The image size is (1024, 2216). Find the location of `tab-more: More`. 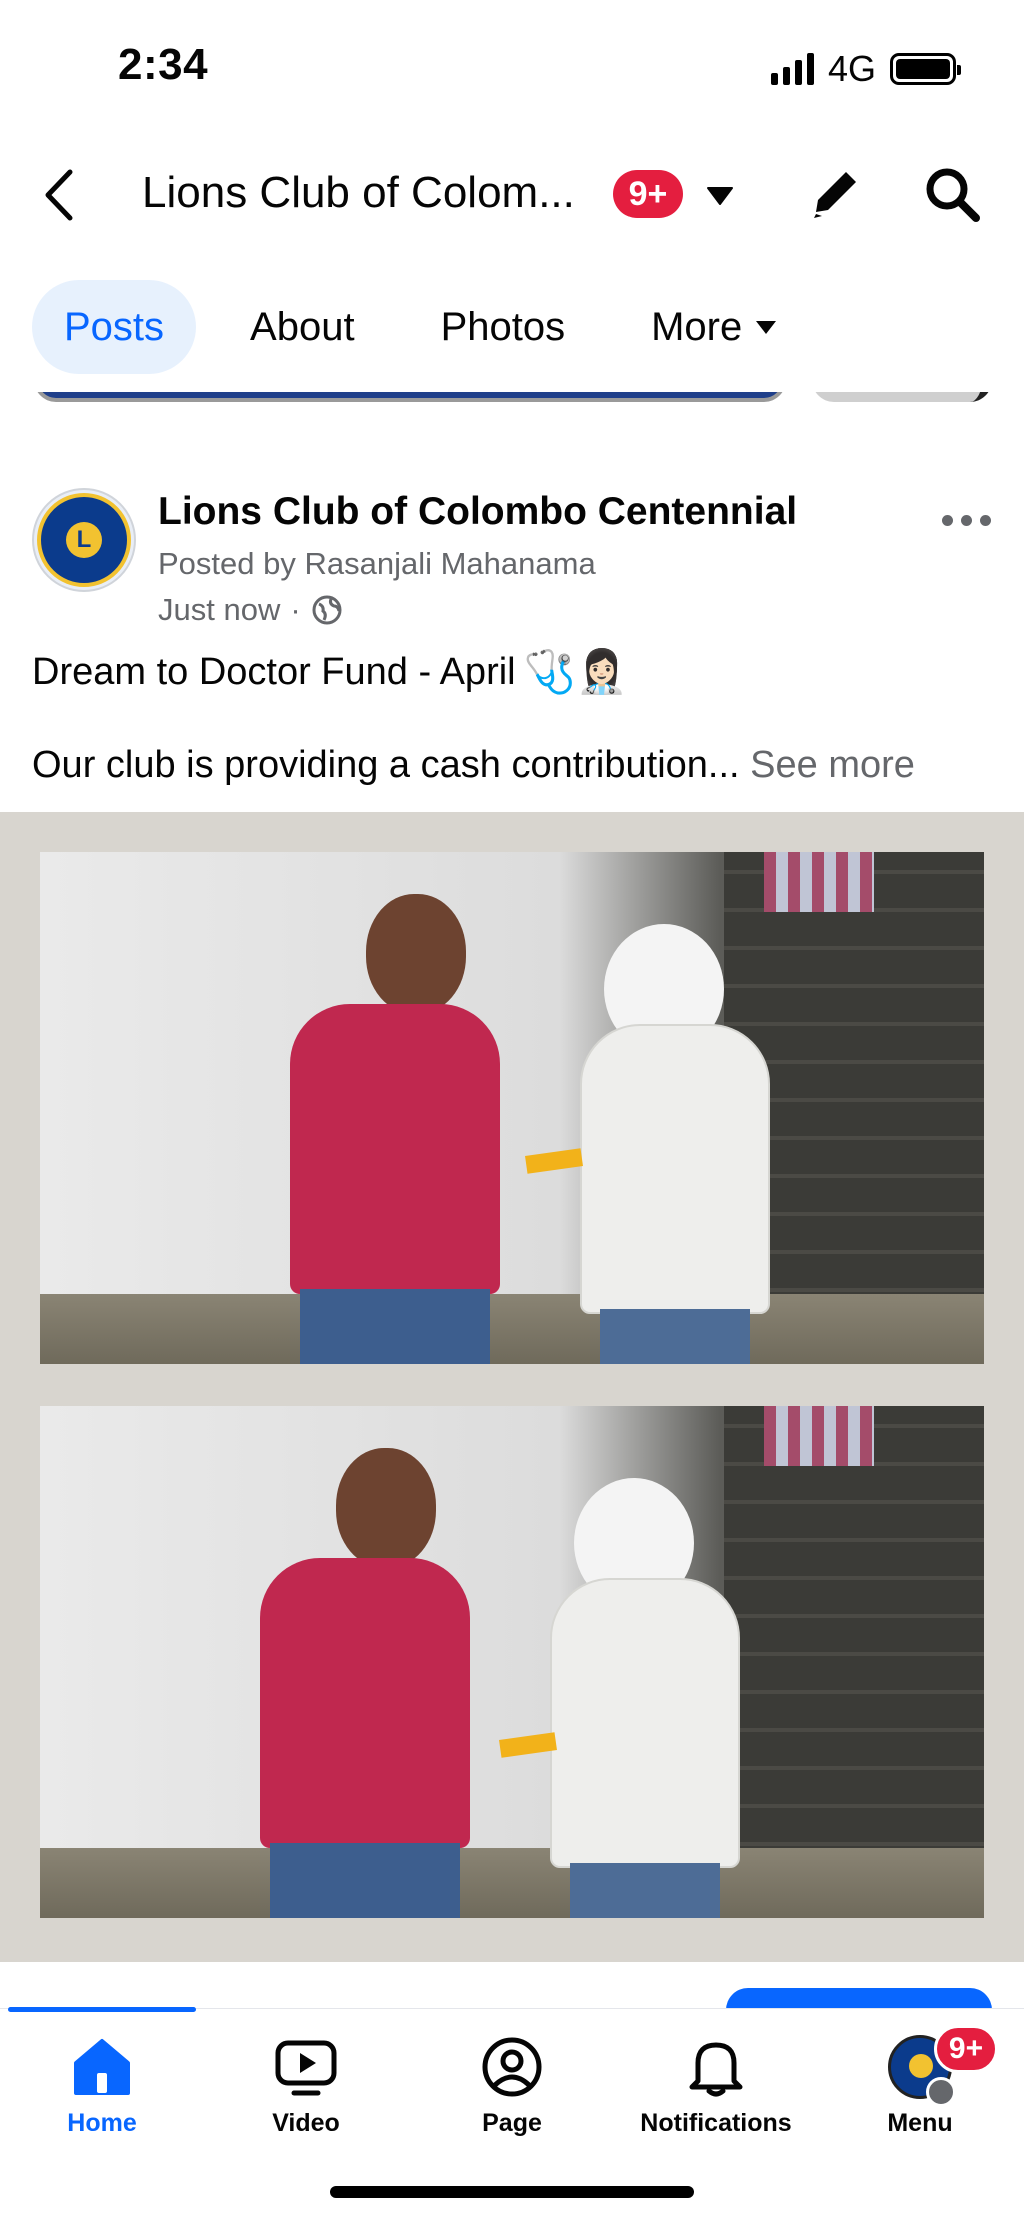

tab-more: More is located at coordinates (714, 327).